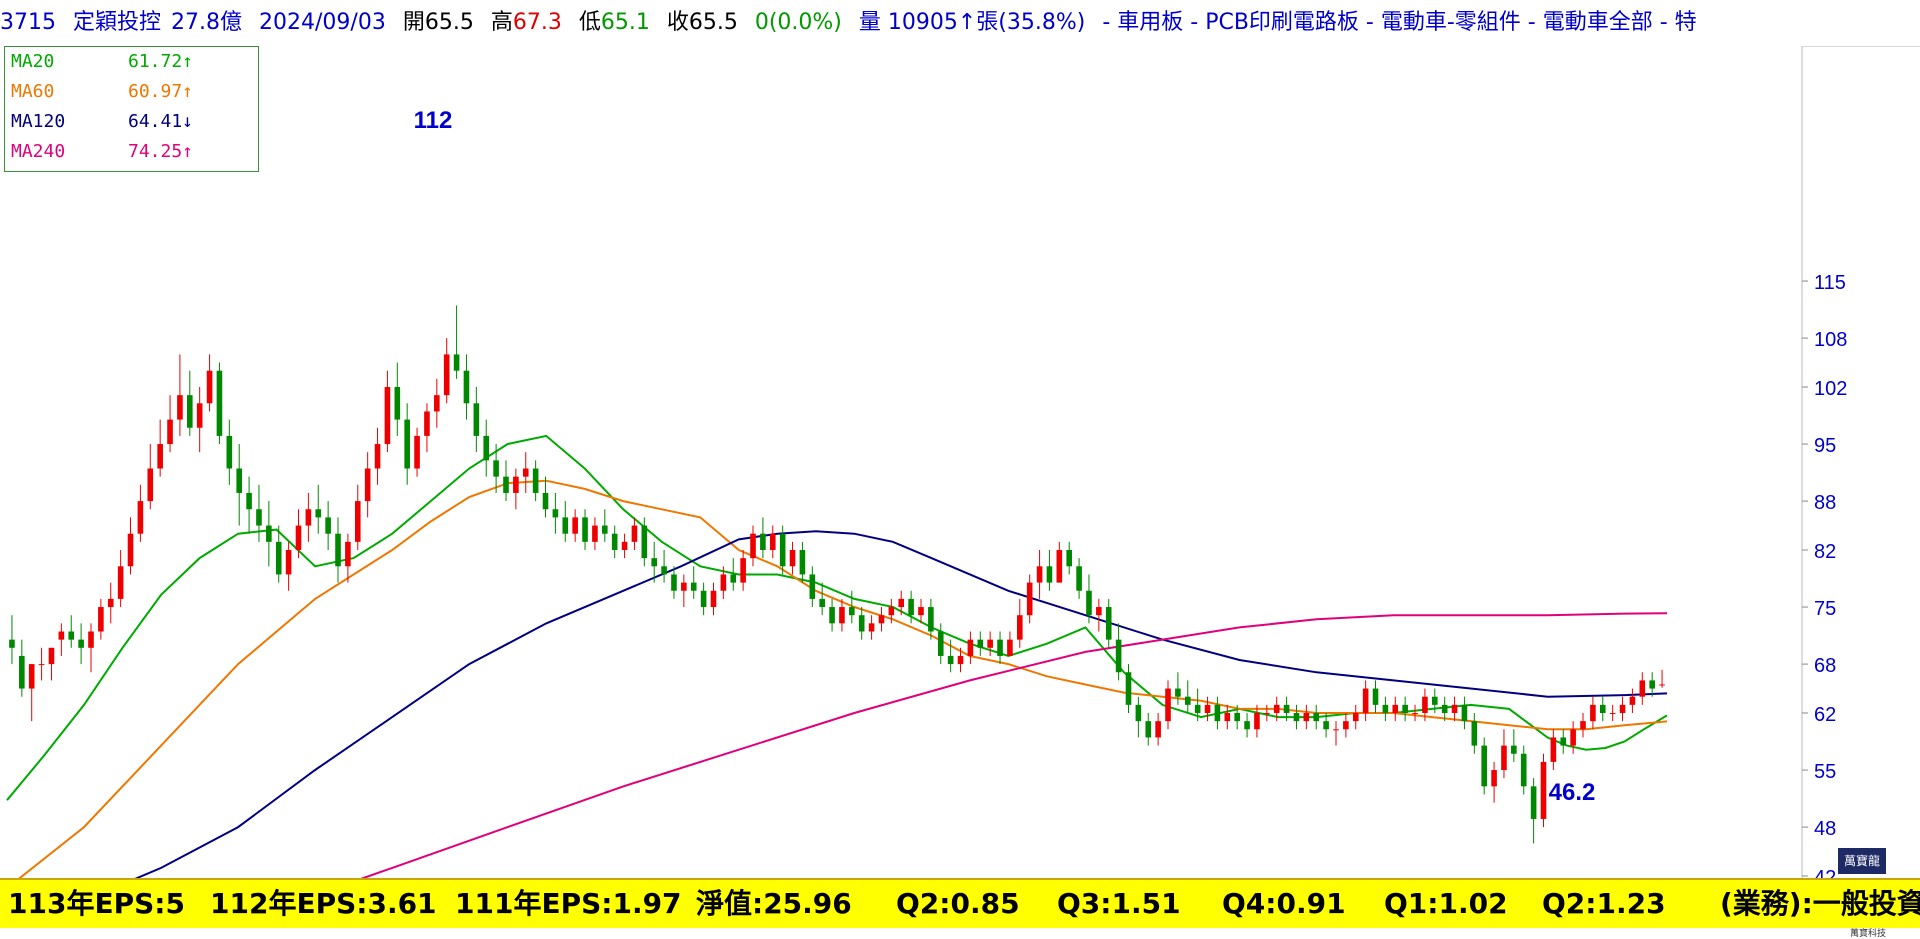 This screenshot has height=939, width=1920. Describe the element at coordinates (161, 91) in the screenshot. I see `legend-value: 60.97↑` at that location.